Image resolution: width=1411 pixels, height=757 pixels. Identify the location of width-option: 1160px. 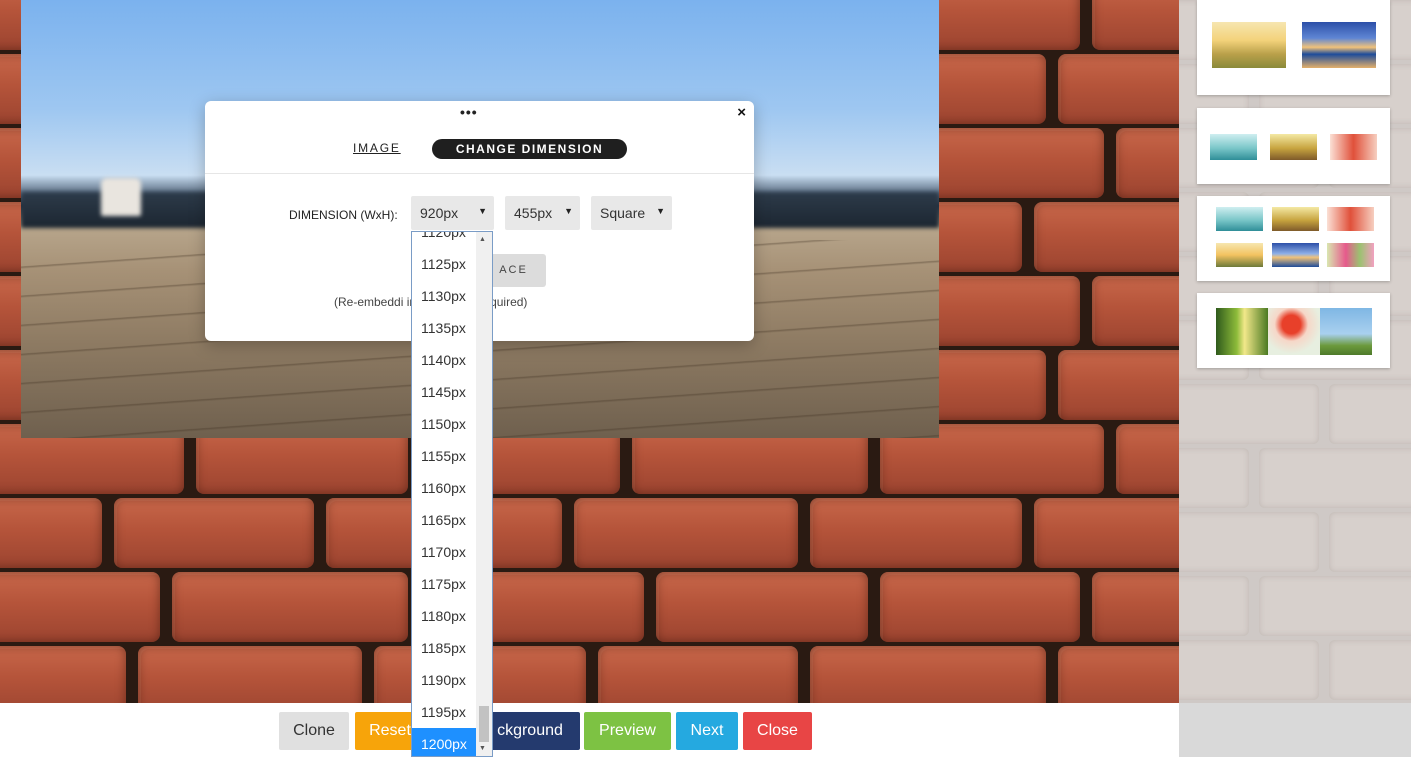
(444, 488).